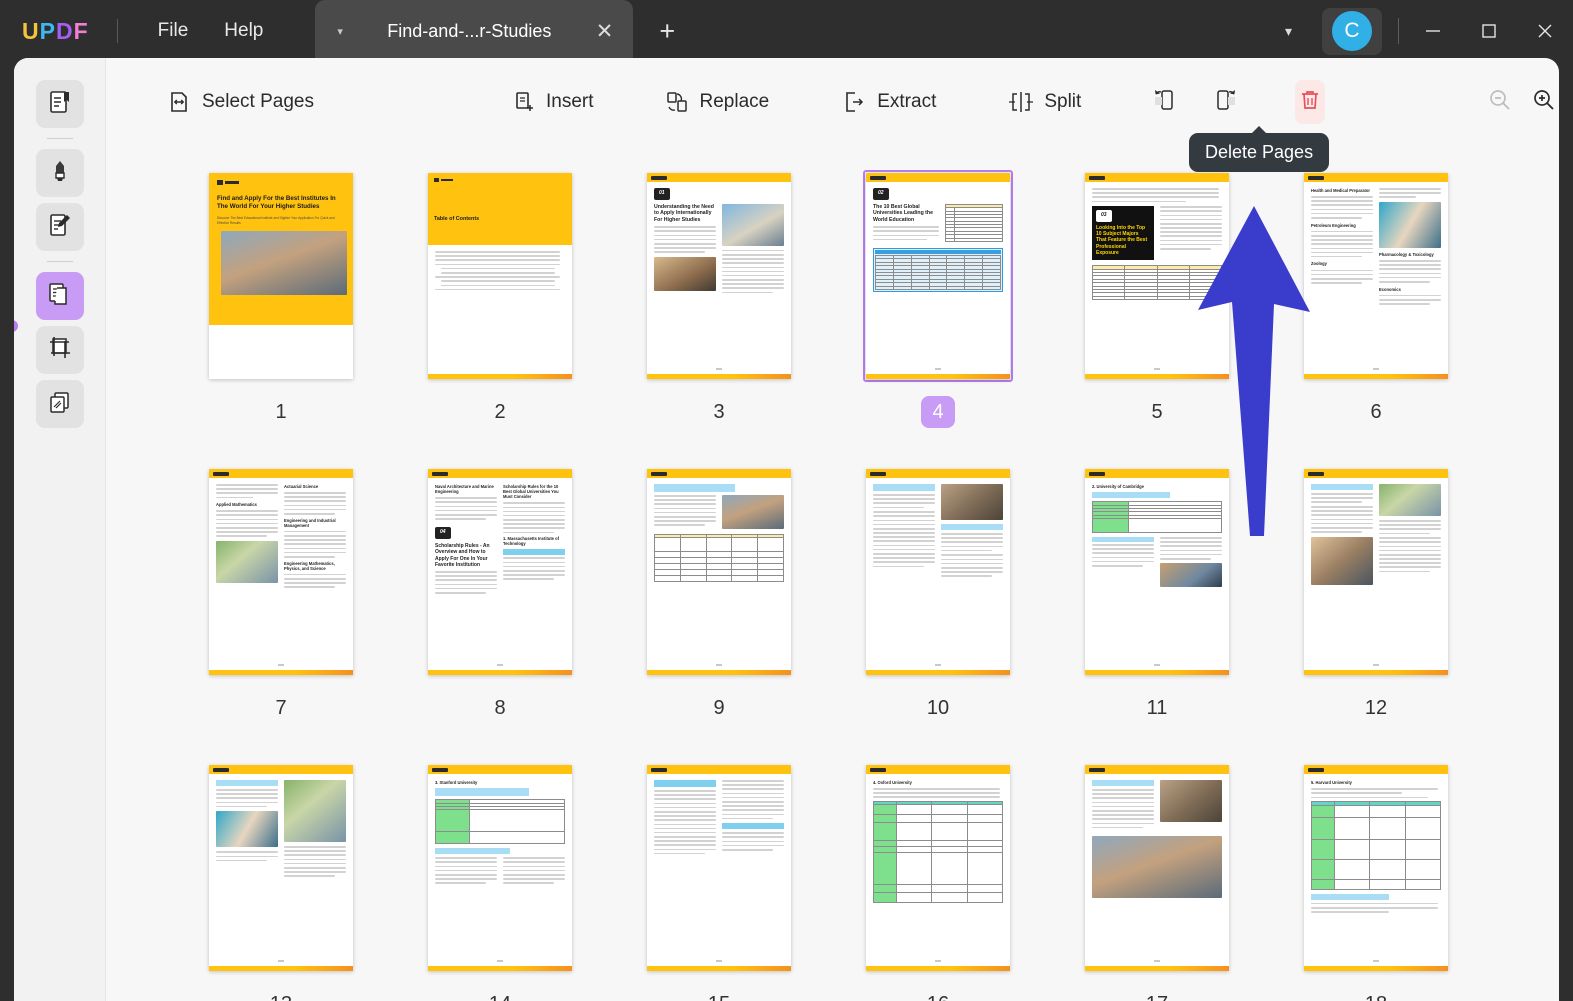 The width and height of the screenshot is (1573, 1001). What do you see at coordinates (854, 102) in the screenshot?
I see `extract-page-icon` at bounding box center [854, 102].